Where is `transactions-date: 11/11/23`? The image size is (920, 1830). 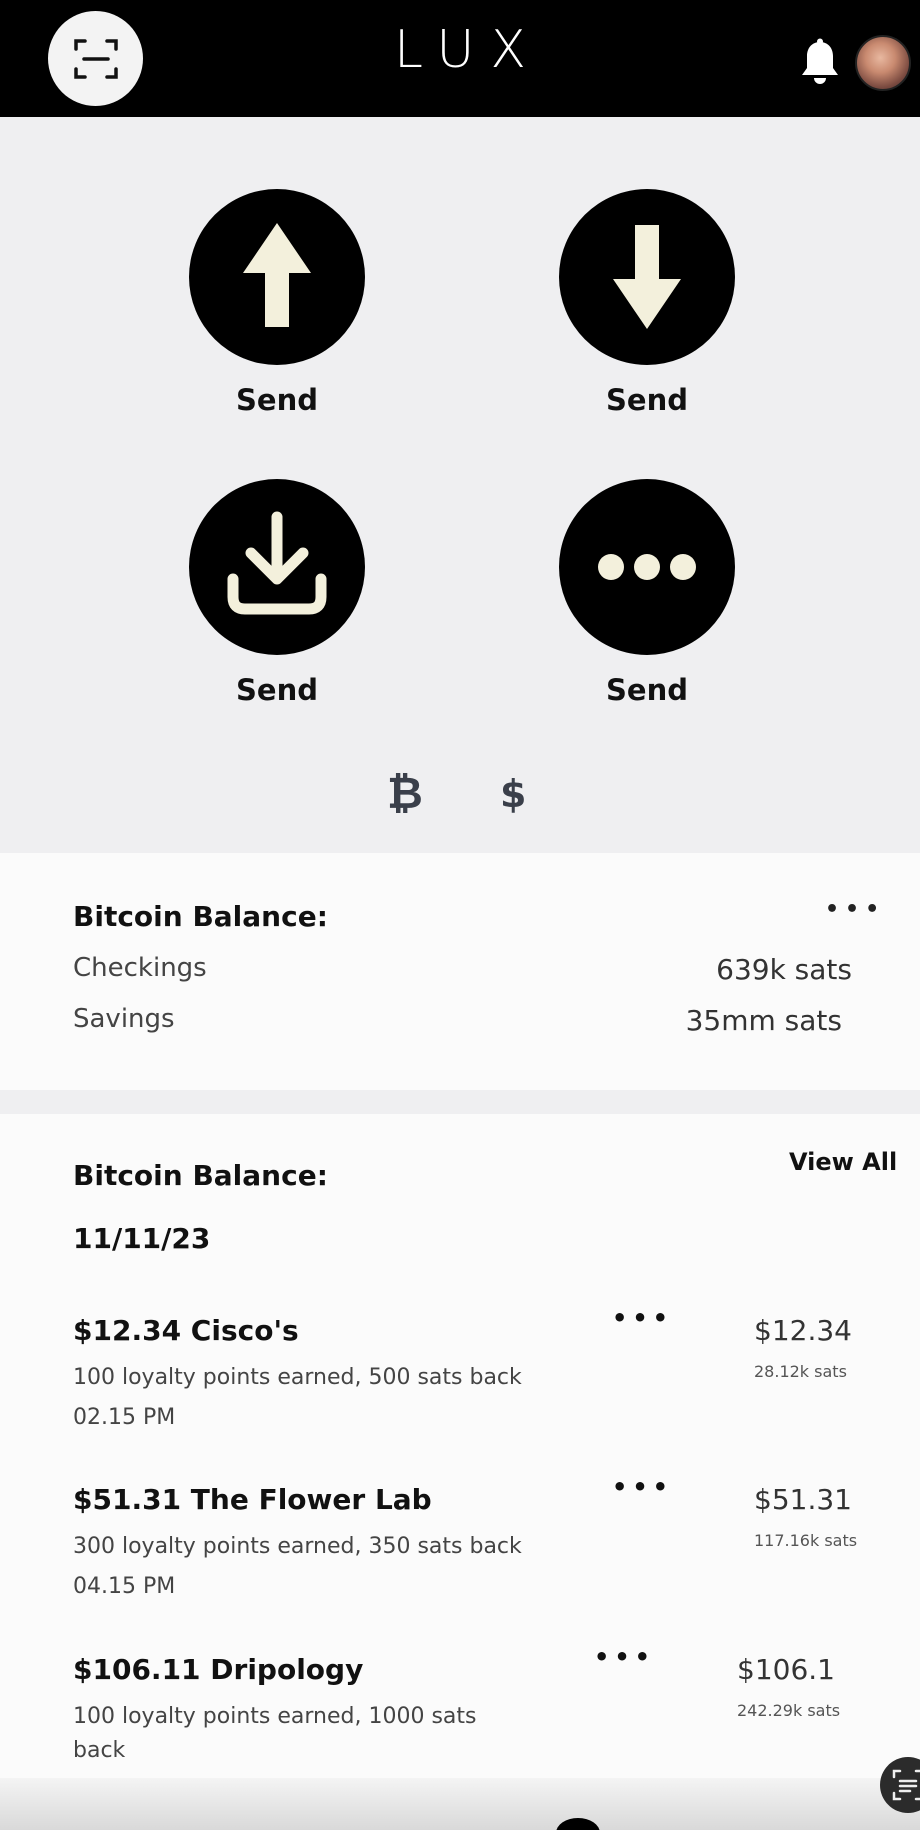
transactions-date: 11/11/23 is located at coordinates (142, 1238).